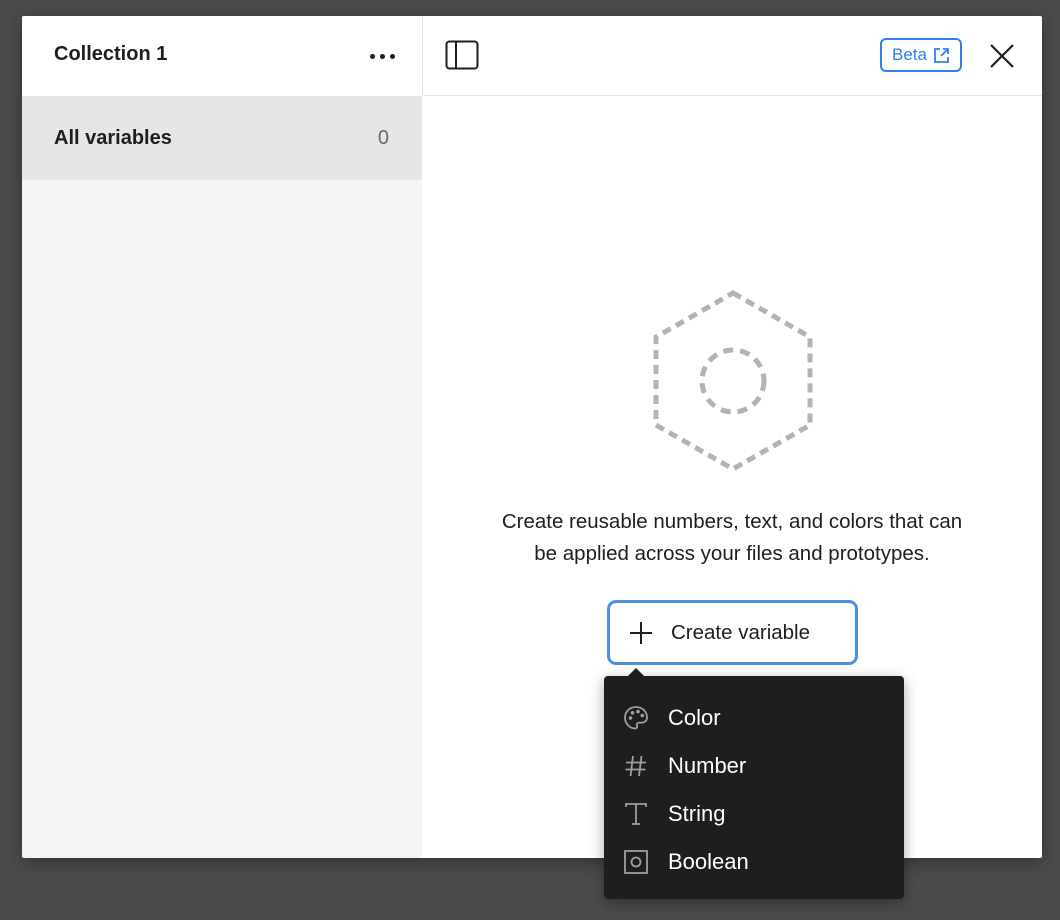  I want to click on close-icon, so click(1002, 56).